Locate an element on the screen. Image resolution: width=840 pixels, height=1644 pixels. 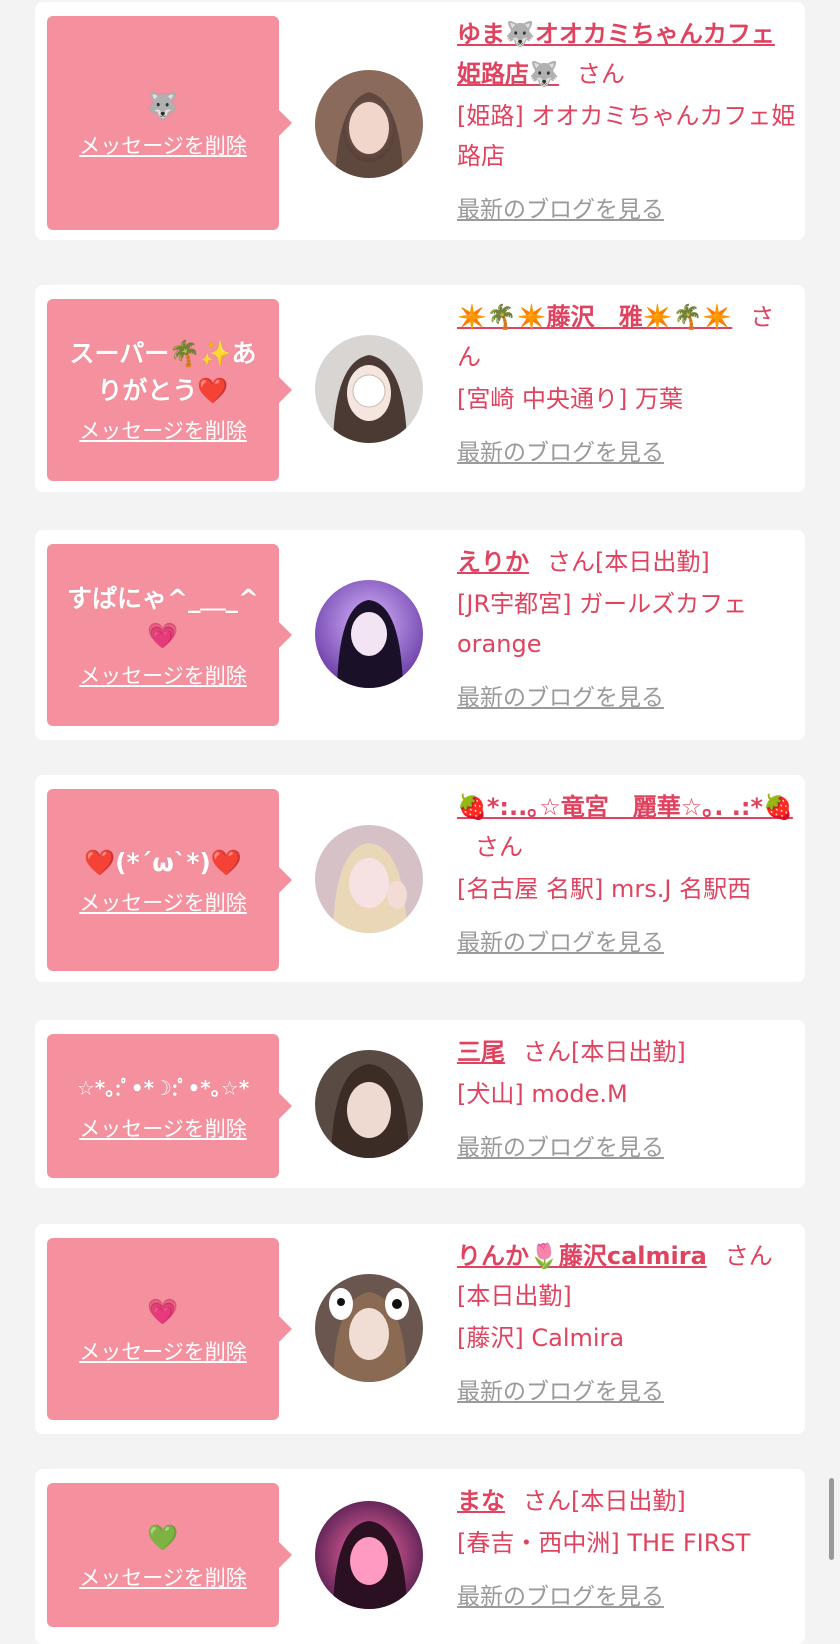
message-text: スーパー🌴✨ありがとう❤️ is located at coordinates (163, 372).